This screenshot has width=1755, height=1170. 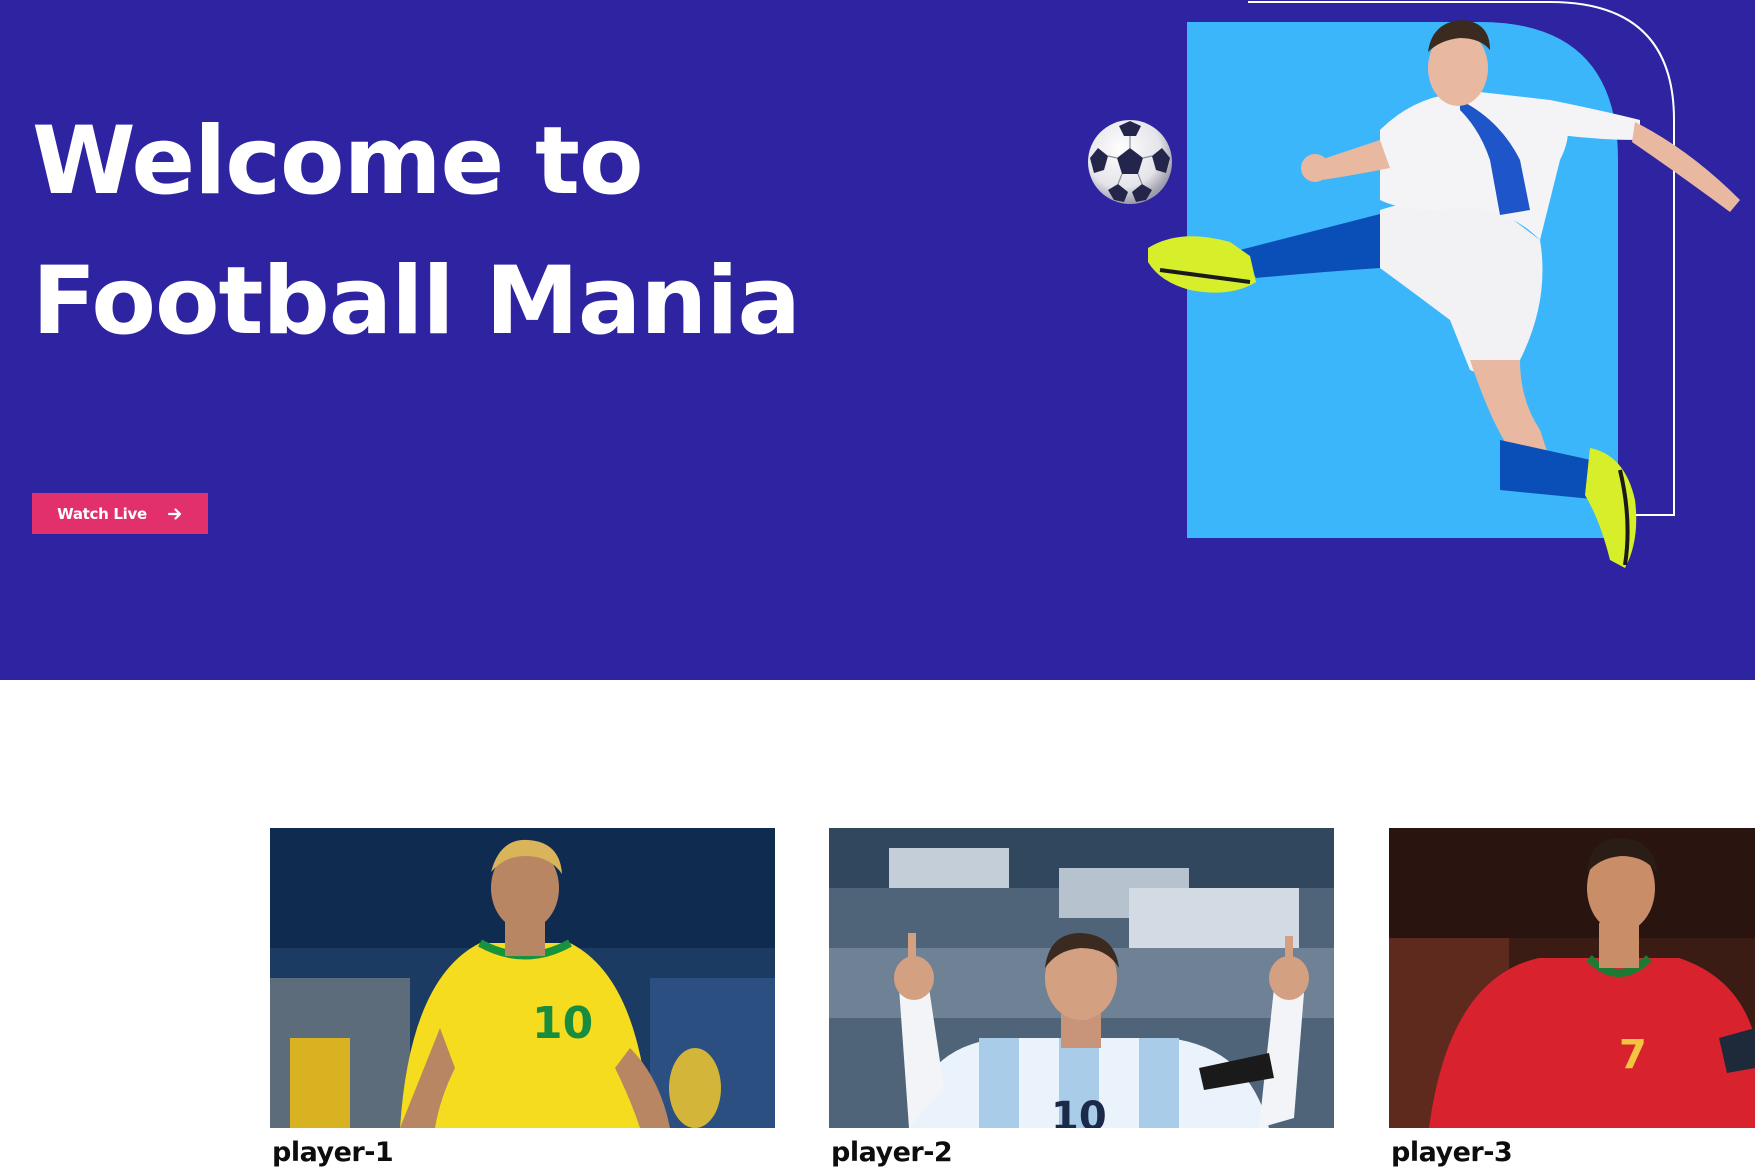 I want to click on player-name: player-3, so click(x=1452, y=1152).